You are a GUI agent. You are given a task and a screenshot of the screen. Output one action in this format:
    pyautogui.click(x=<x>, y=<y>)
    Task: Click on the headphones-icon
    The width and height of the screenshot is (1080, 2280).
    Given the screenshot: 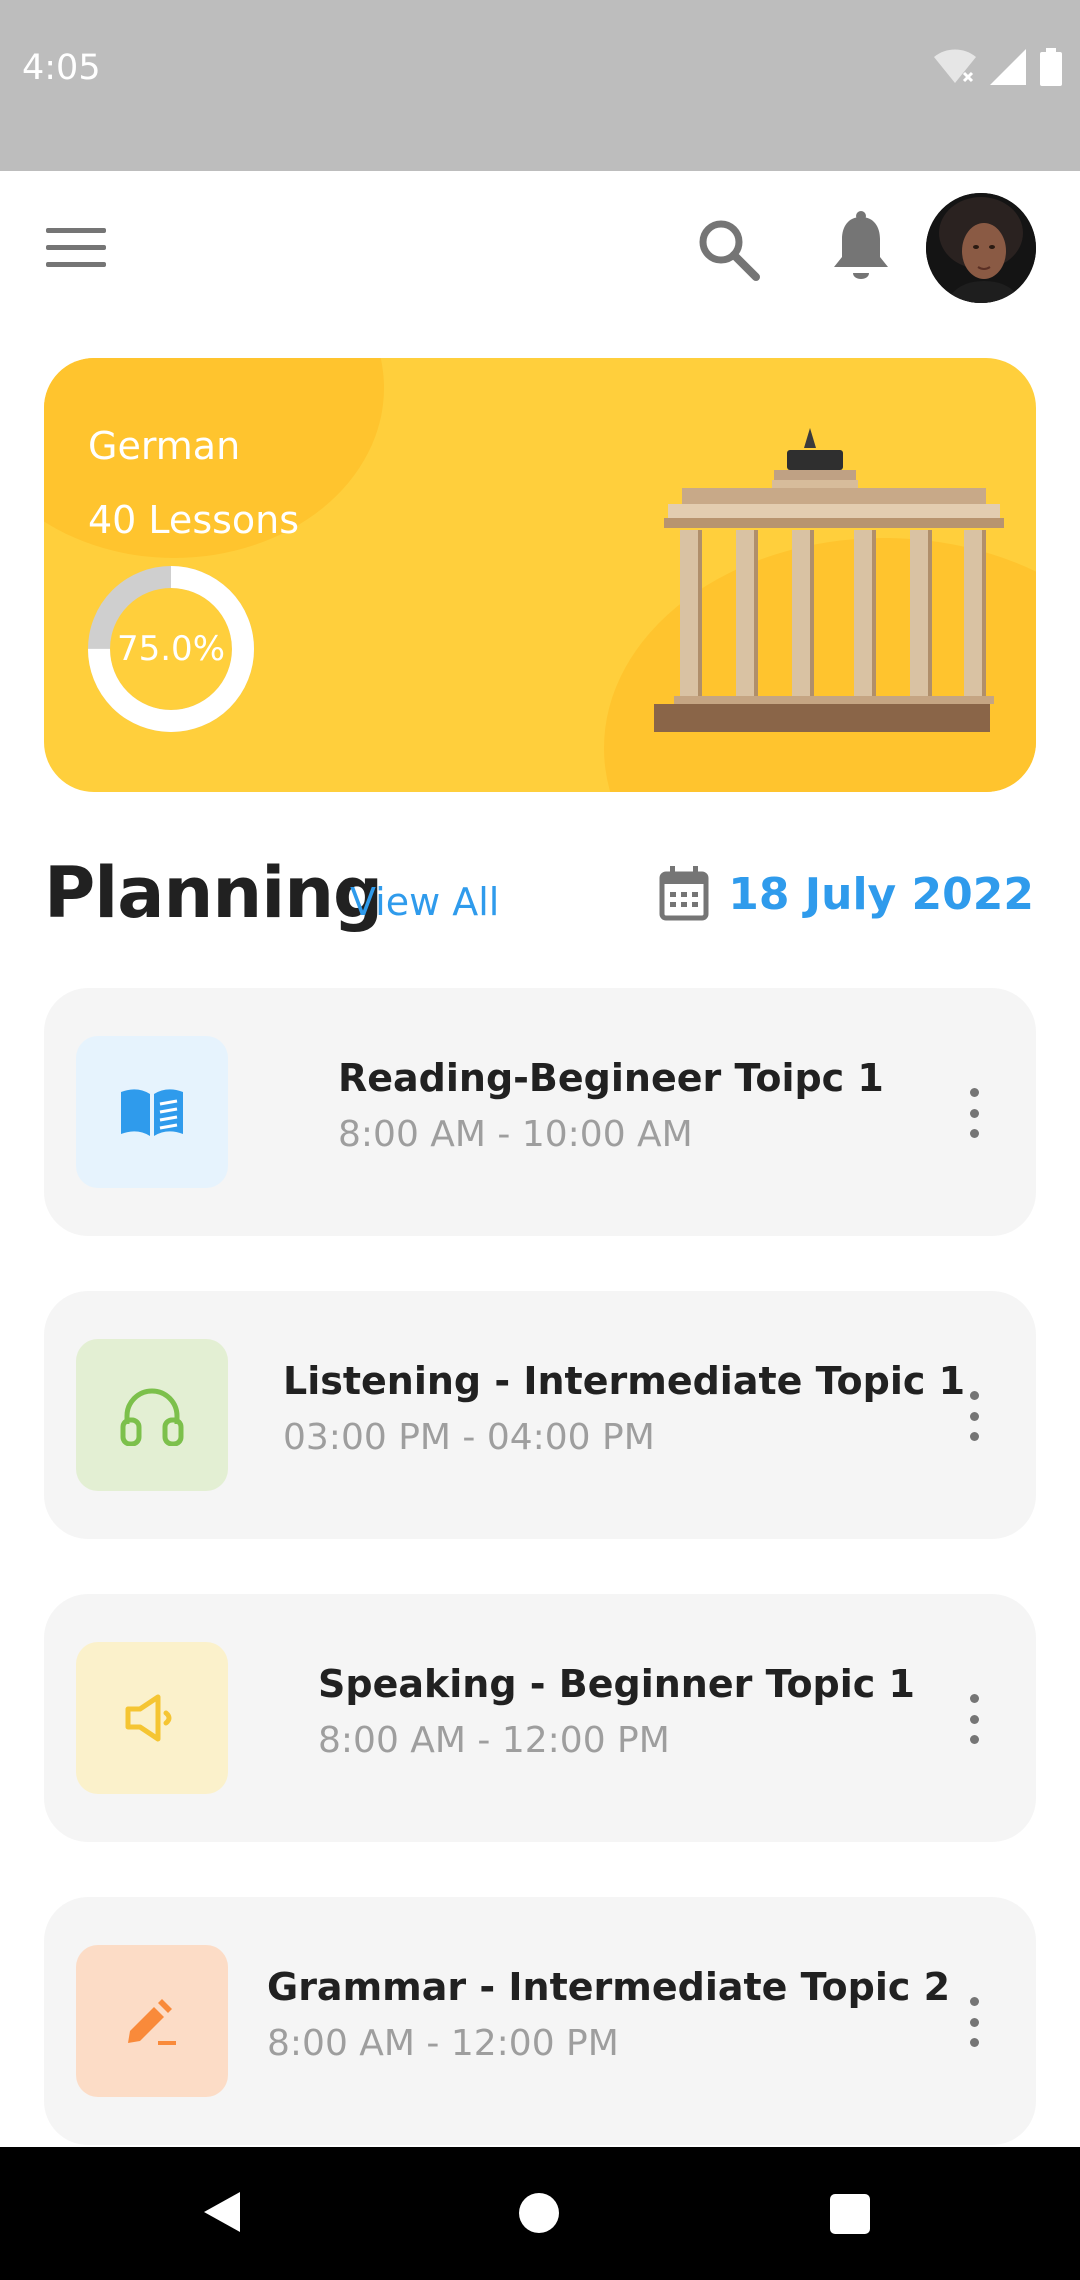 What is the action you would take?
    pyautogui.click(x=152, y=1417)
    